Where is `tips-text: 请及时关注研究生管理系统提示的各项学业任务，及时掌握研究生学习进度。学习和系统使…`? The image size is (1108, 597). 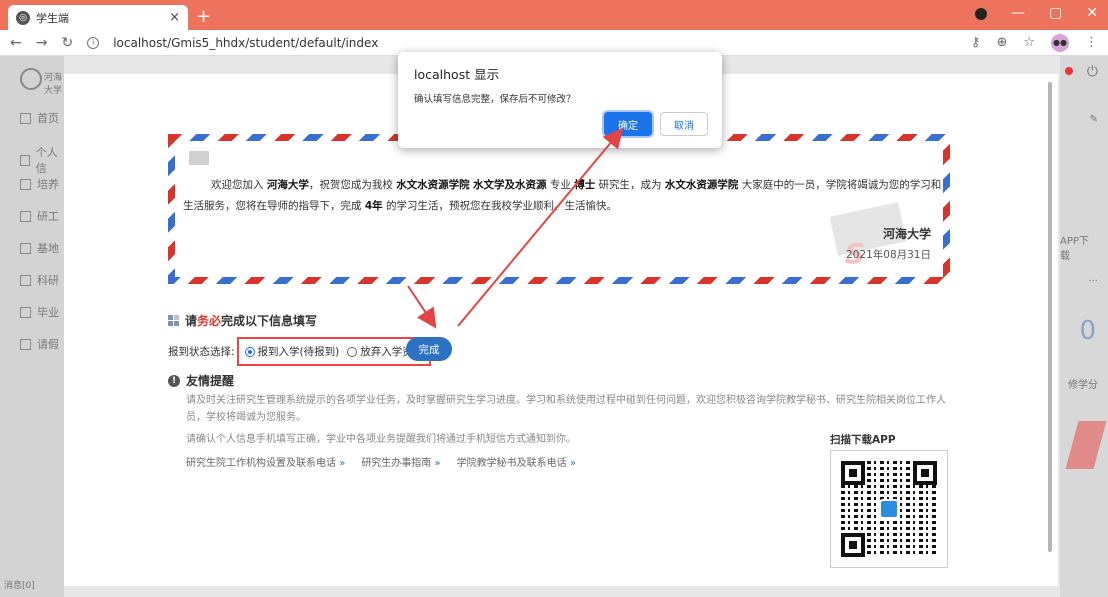
tips-text: 请及时关注研究生管理系统提示的各项学业任务，及时掌握研究生学习进度。学习和系统使… is located at coordinates (566, 409).